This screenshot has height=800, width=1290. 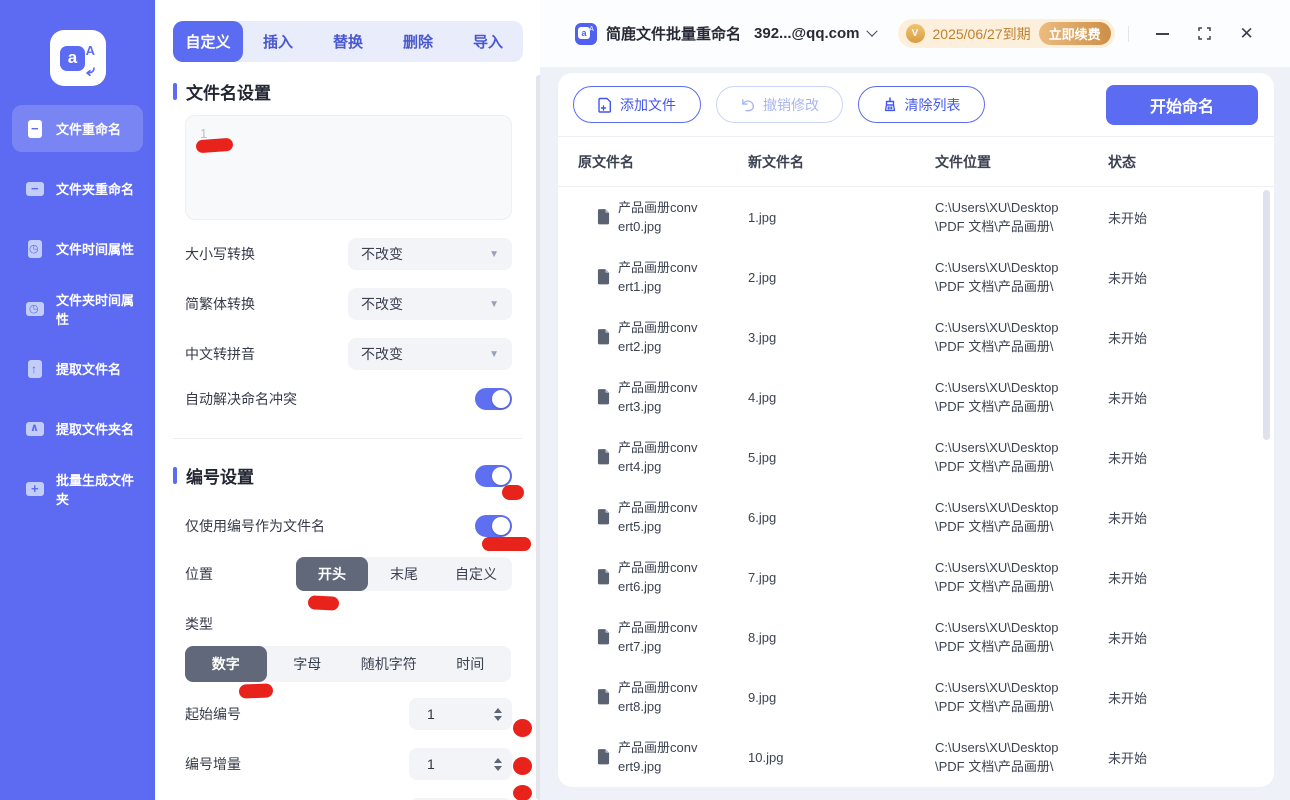 I want to click on section-divider, so click(x=347, y=438).